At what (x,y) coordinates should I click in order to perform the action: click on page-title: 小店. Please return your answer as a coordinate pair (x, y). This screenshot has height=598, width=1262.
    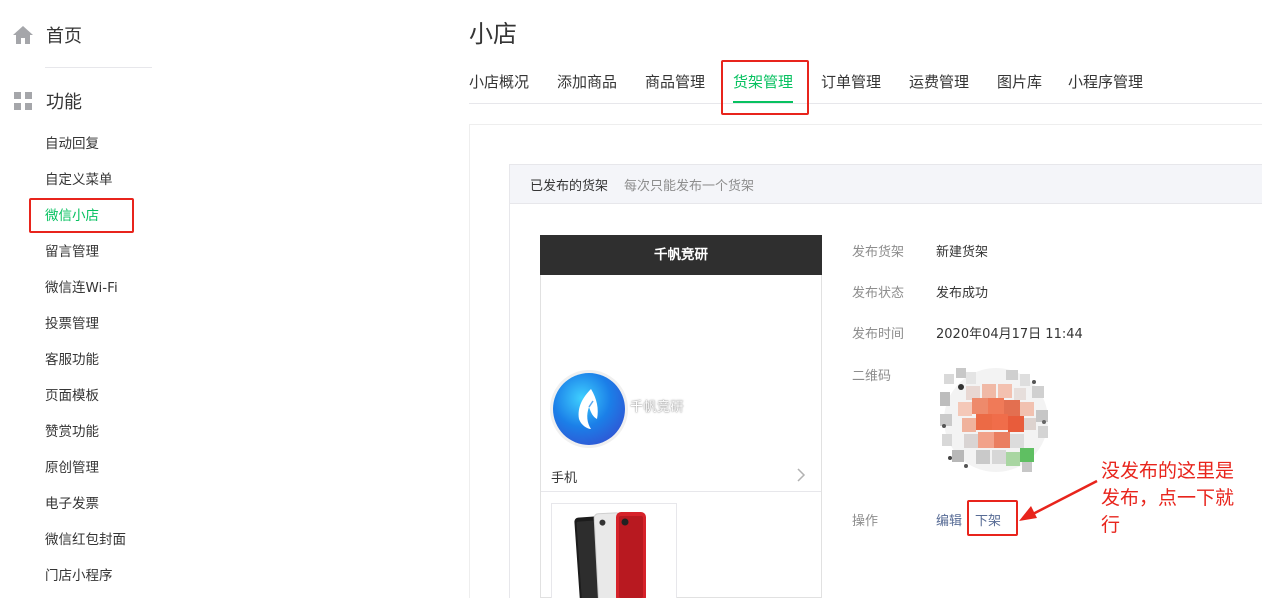
    Looking at the image, I should click on (493, 34).